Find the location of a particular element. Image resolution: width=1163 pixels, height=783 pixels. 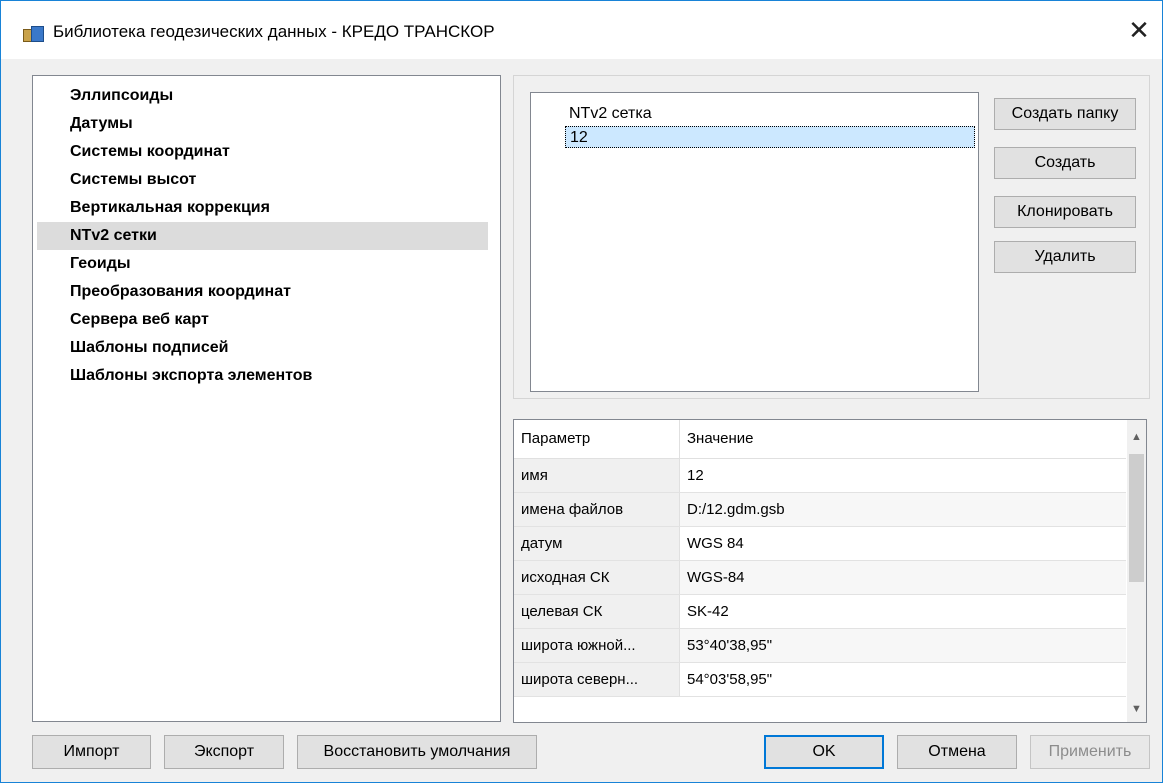

table-row: датум WGS 84 is located at coordinates (820, 544).